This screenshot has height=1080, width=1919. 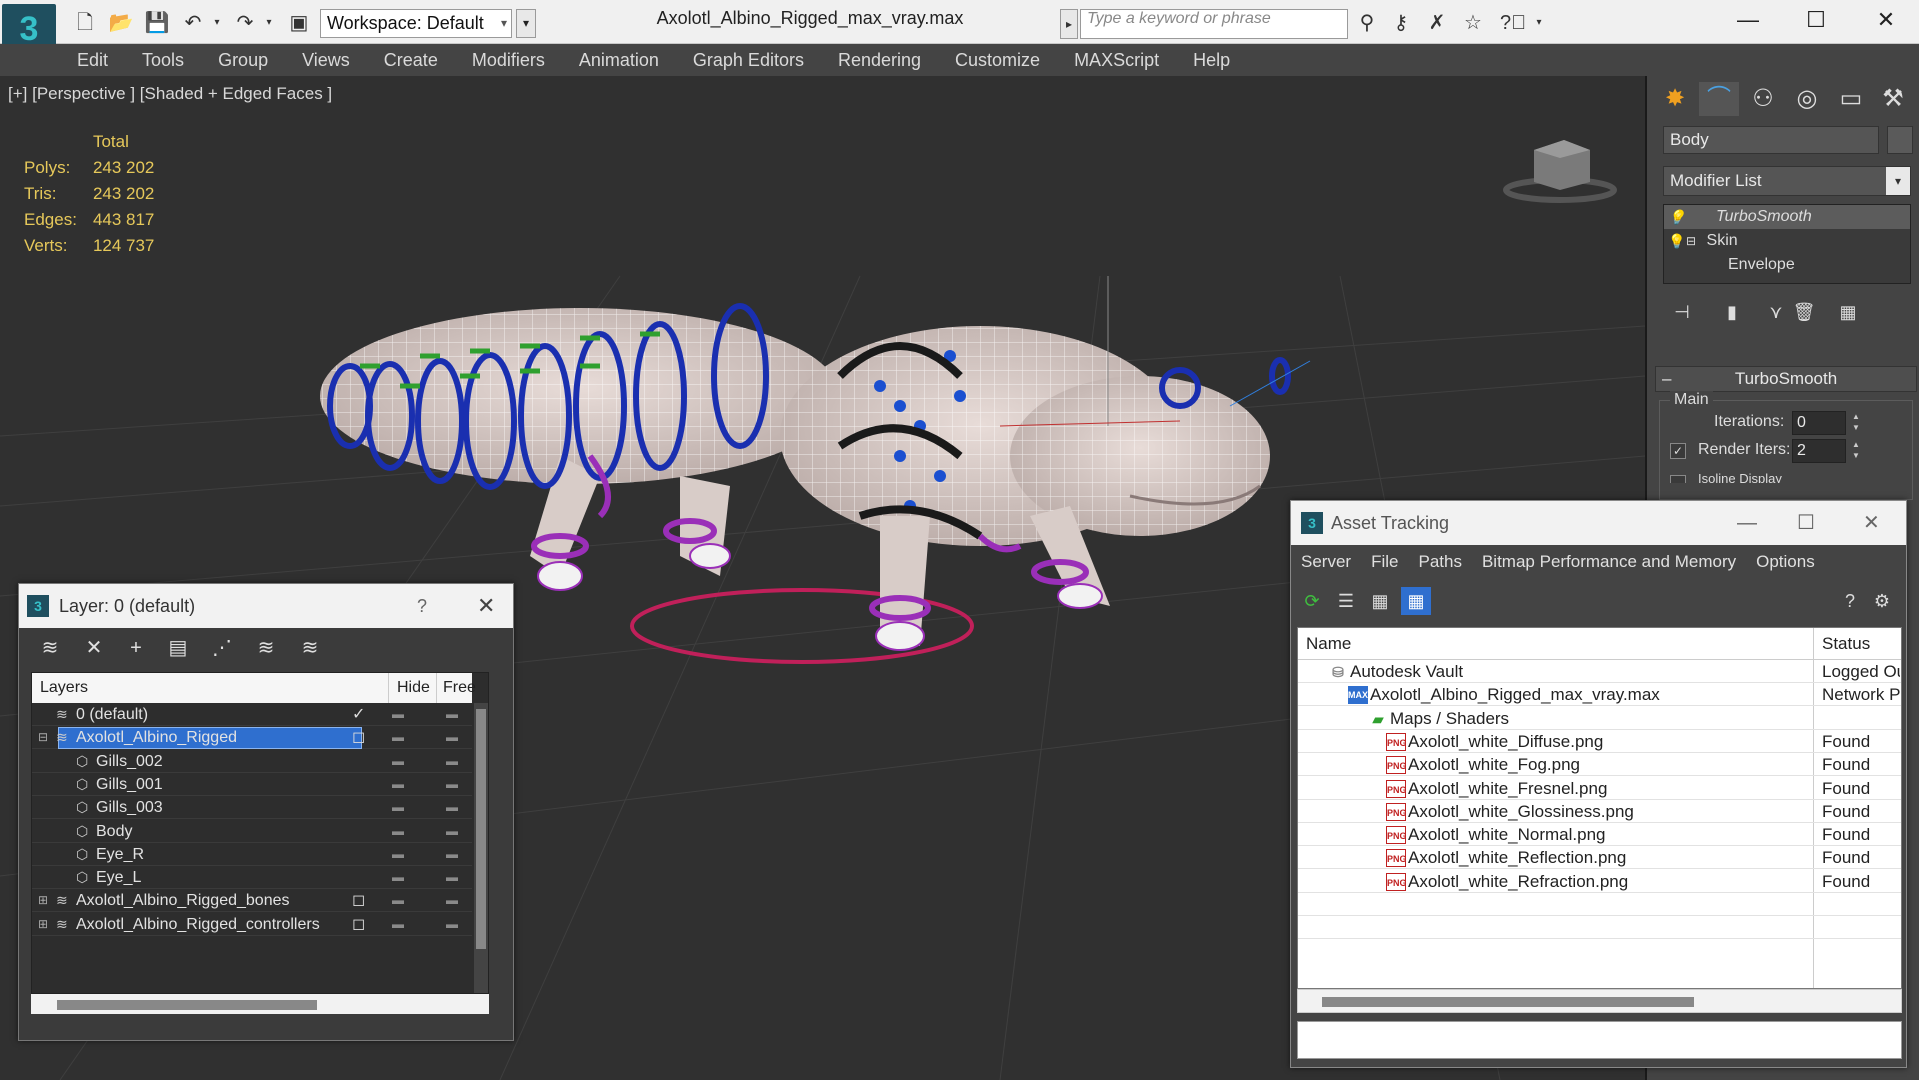 I want to click on asset-row: PNG Axolotl_white_Fog.png Found, so click(x=1599, y=765).